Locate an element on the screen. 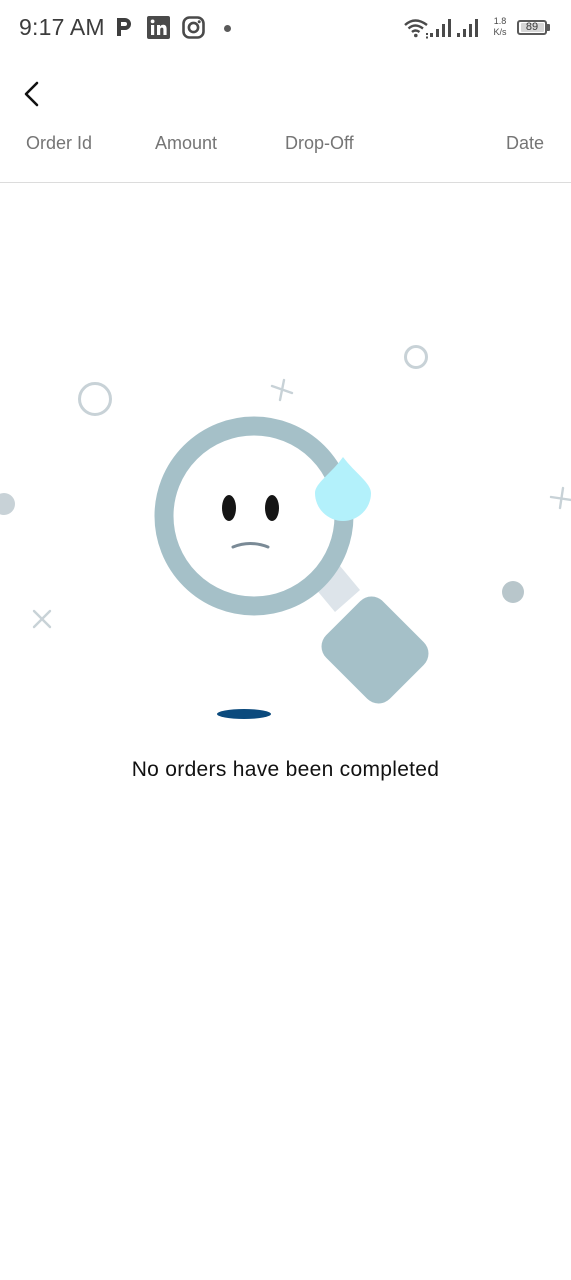 The image size is (571, 1280). network-speed: 1.8 K/s is located at coordinates (500, 27).